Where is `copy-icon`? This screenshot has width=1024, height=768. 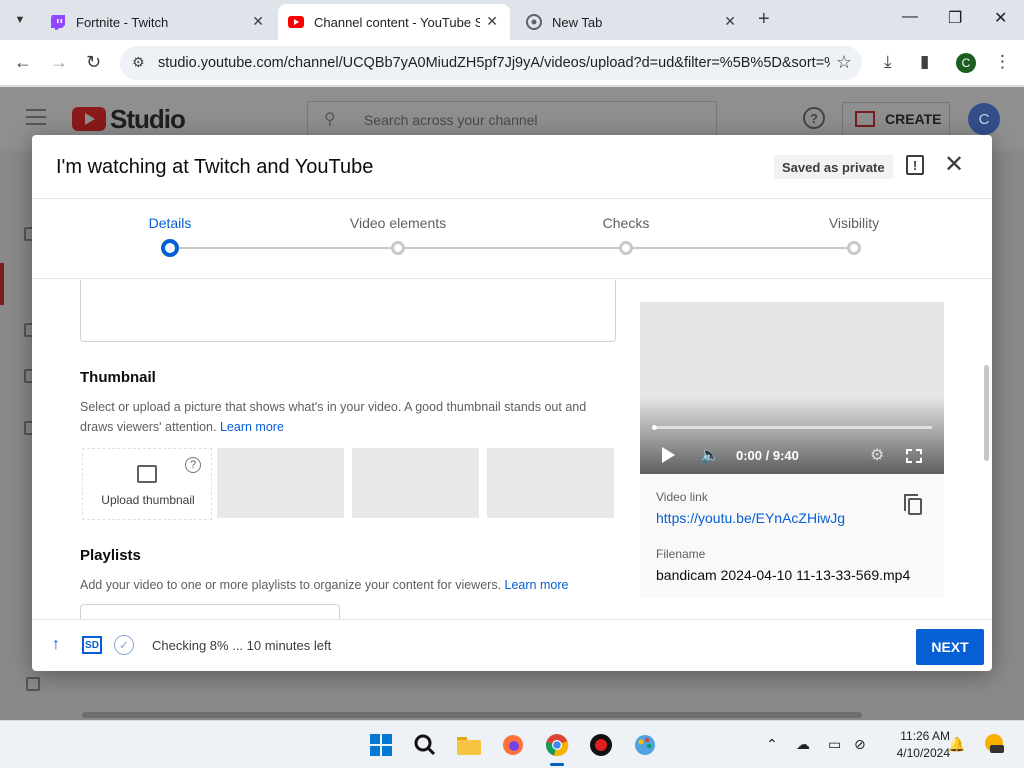
copy-icon is located at coordinates (913, 504).